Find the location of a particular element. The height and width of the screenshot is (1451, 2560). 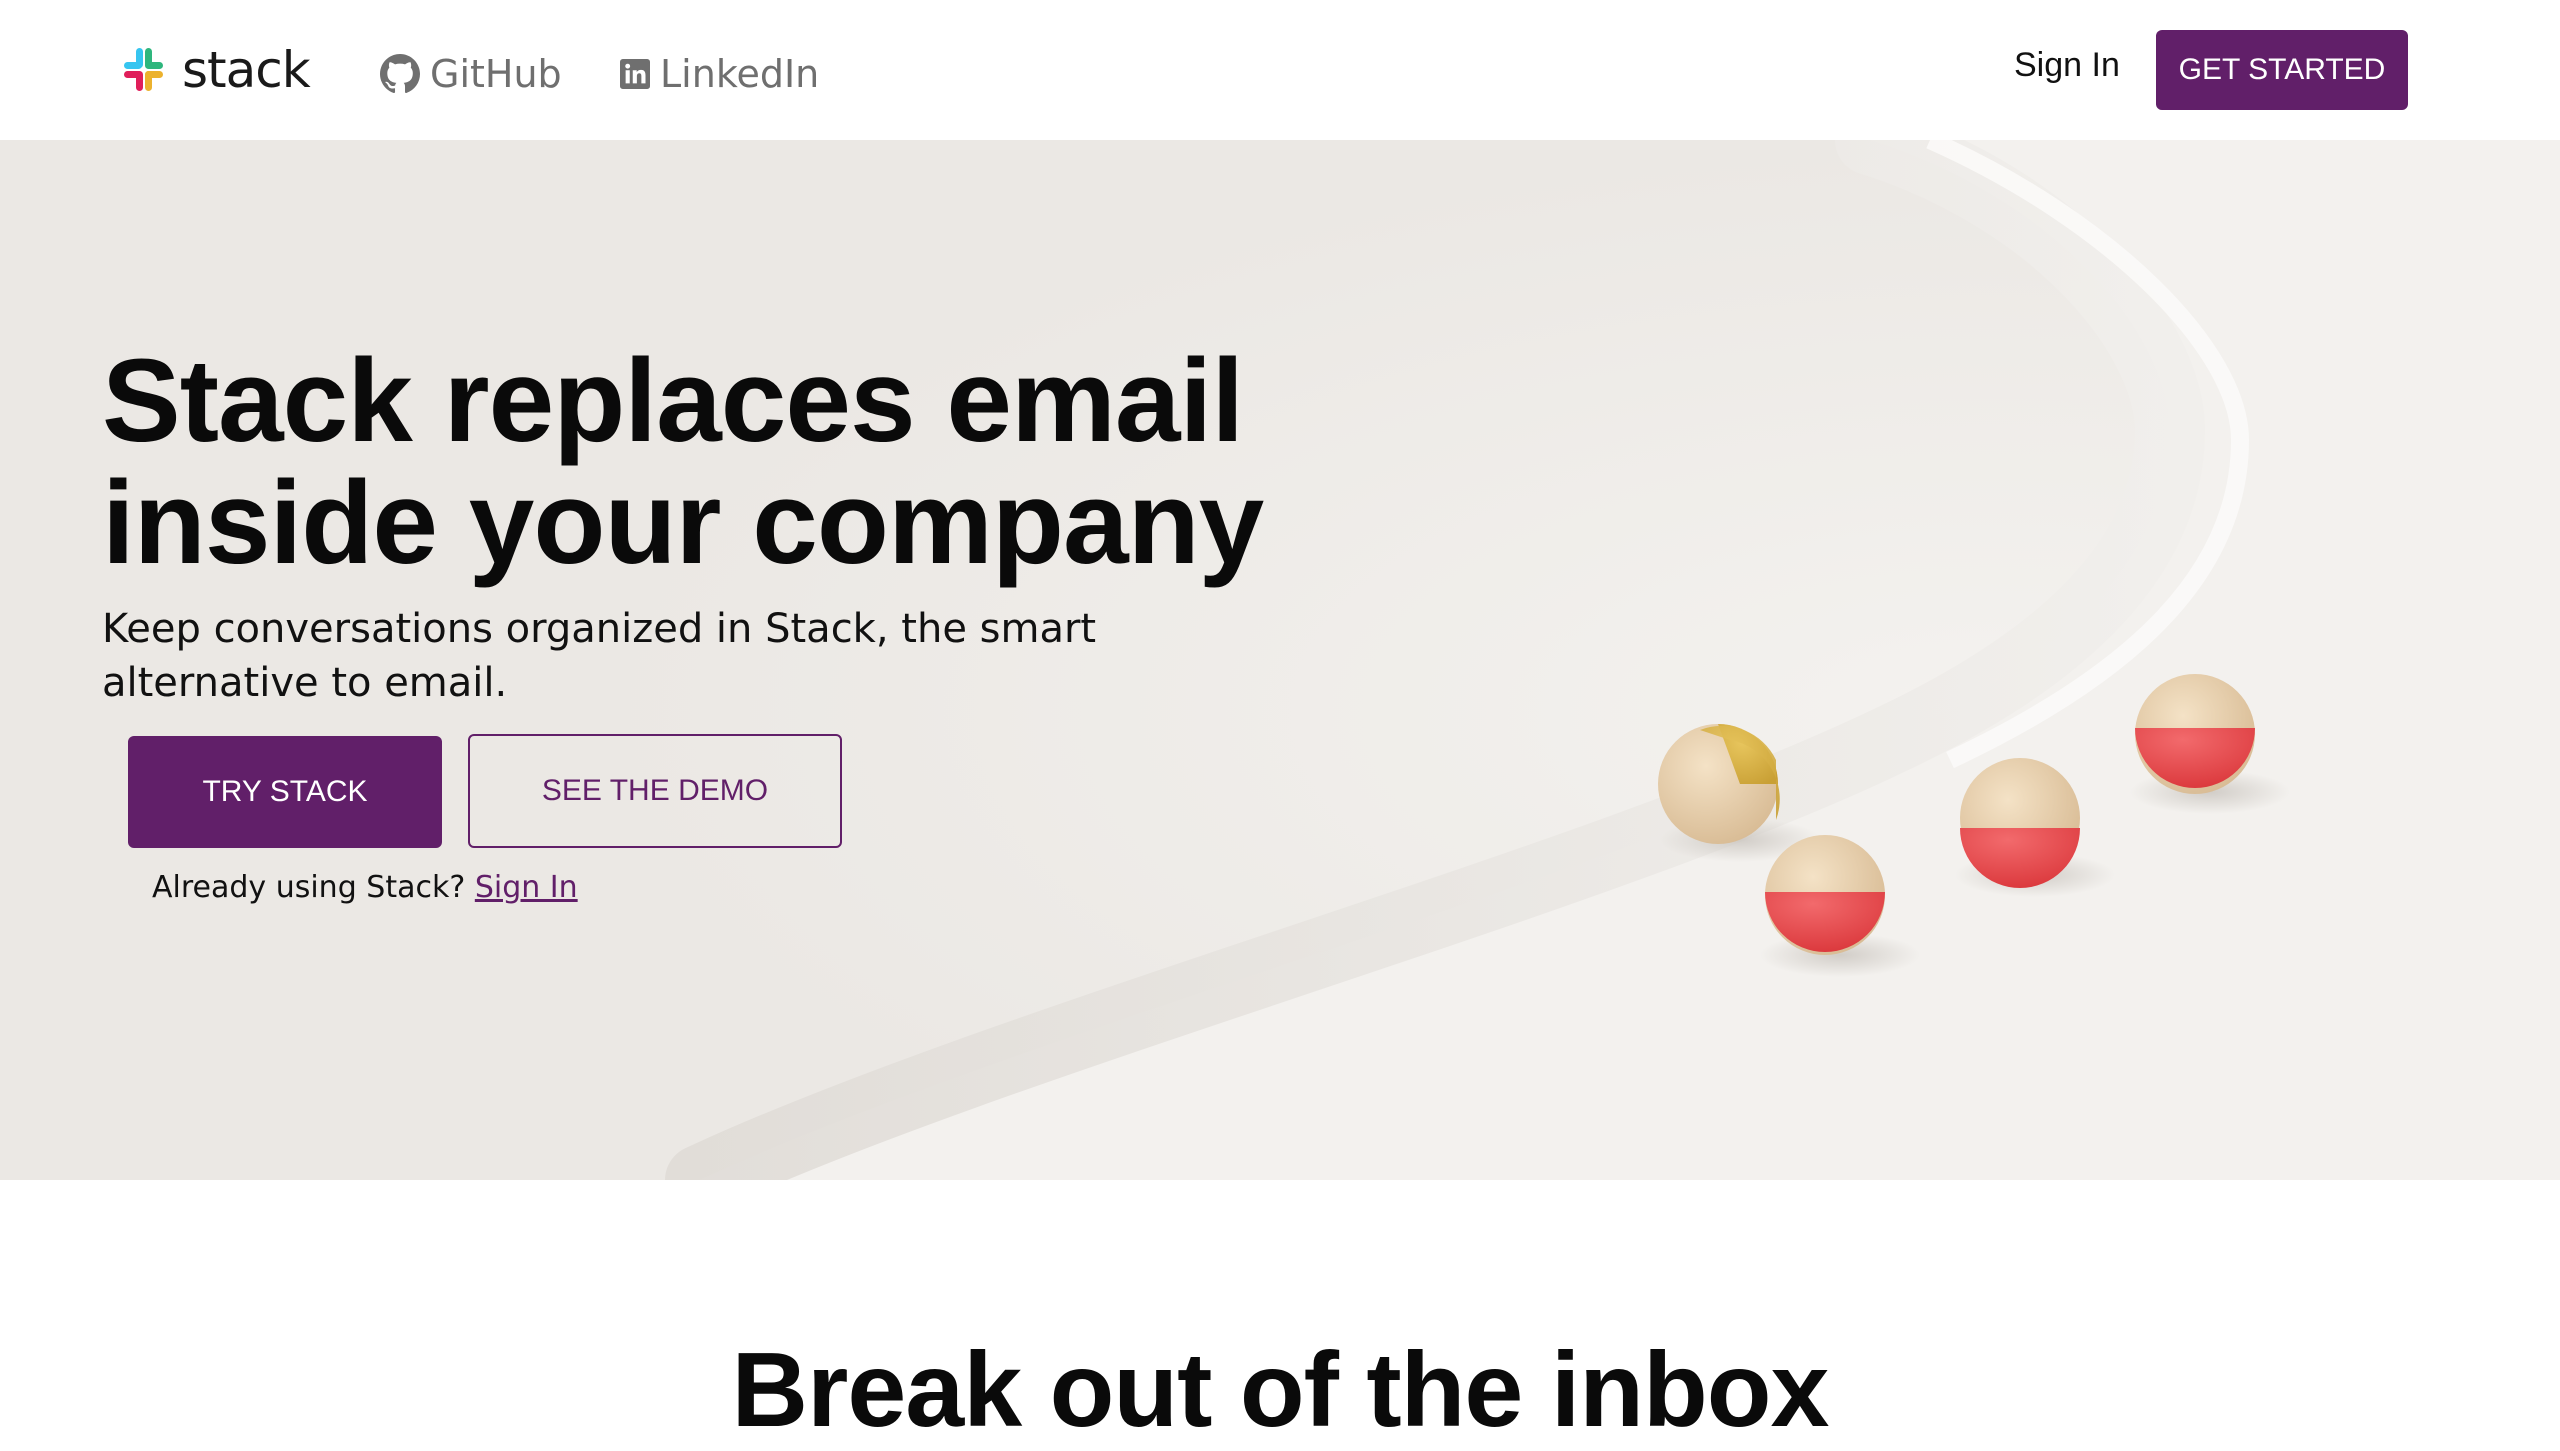

hero-title-line-1: Stack replaces email is located at coordinates (673, 401).